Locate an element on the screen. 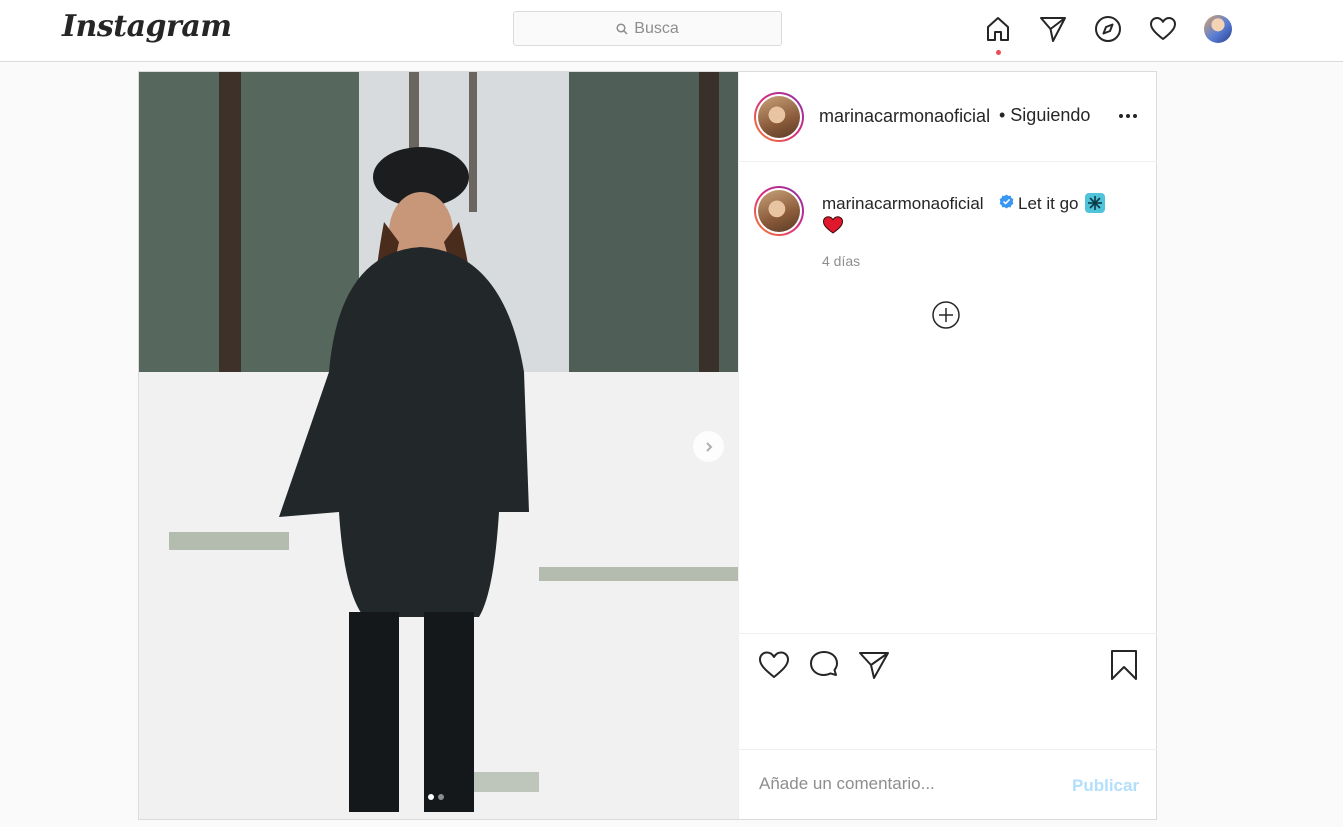 The height and width of the screenshot is (827, 1343). red-heart-icon is located at coordinates (833, 225).